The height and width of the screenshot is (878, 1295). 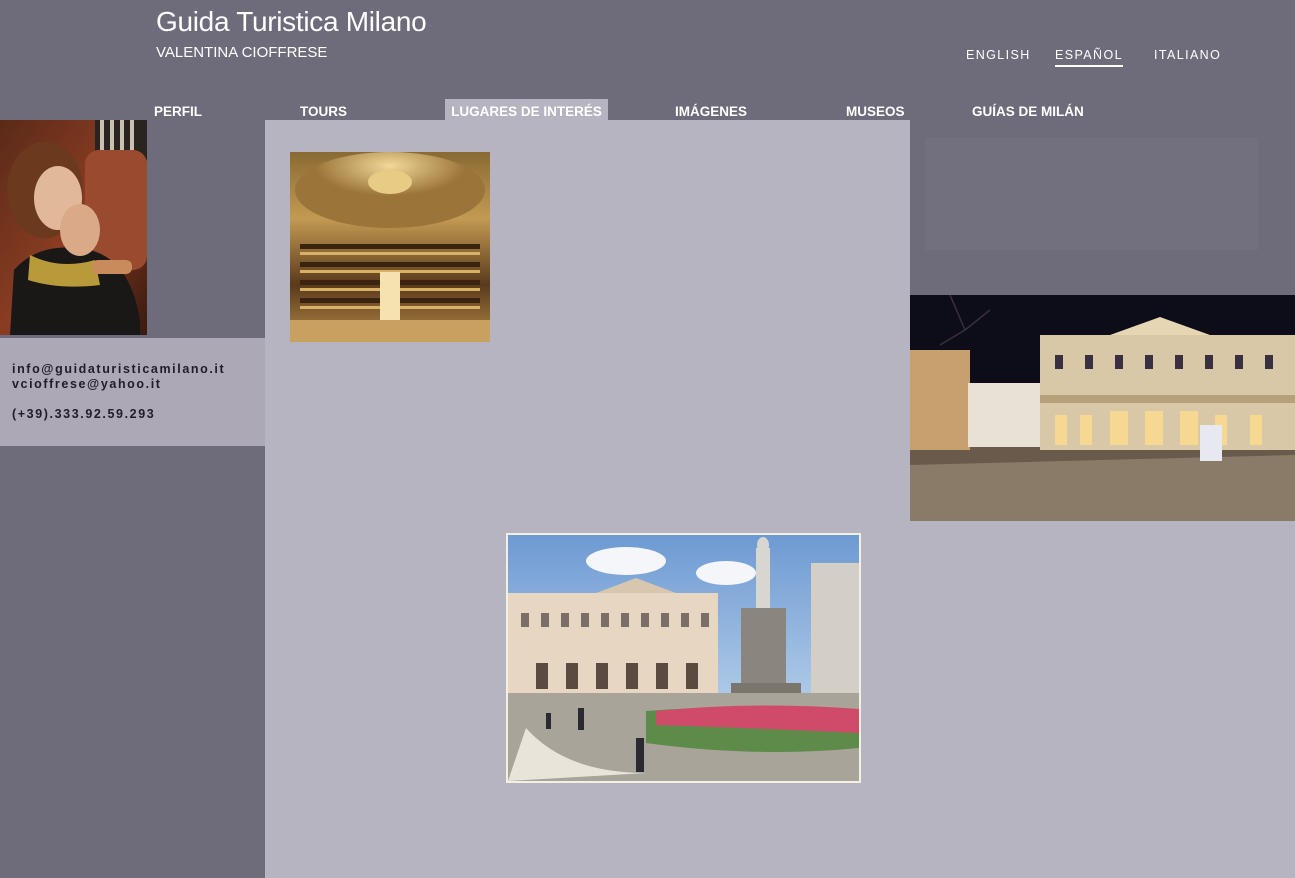 I want to click on contact-email-primary: info@guidaturisticamilano.it, so click(x=118, y=369).